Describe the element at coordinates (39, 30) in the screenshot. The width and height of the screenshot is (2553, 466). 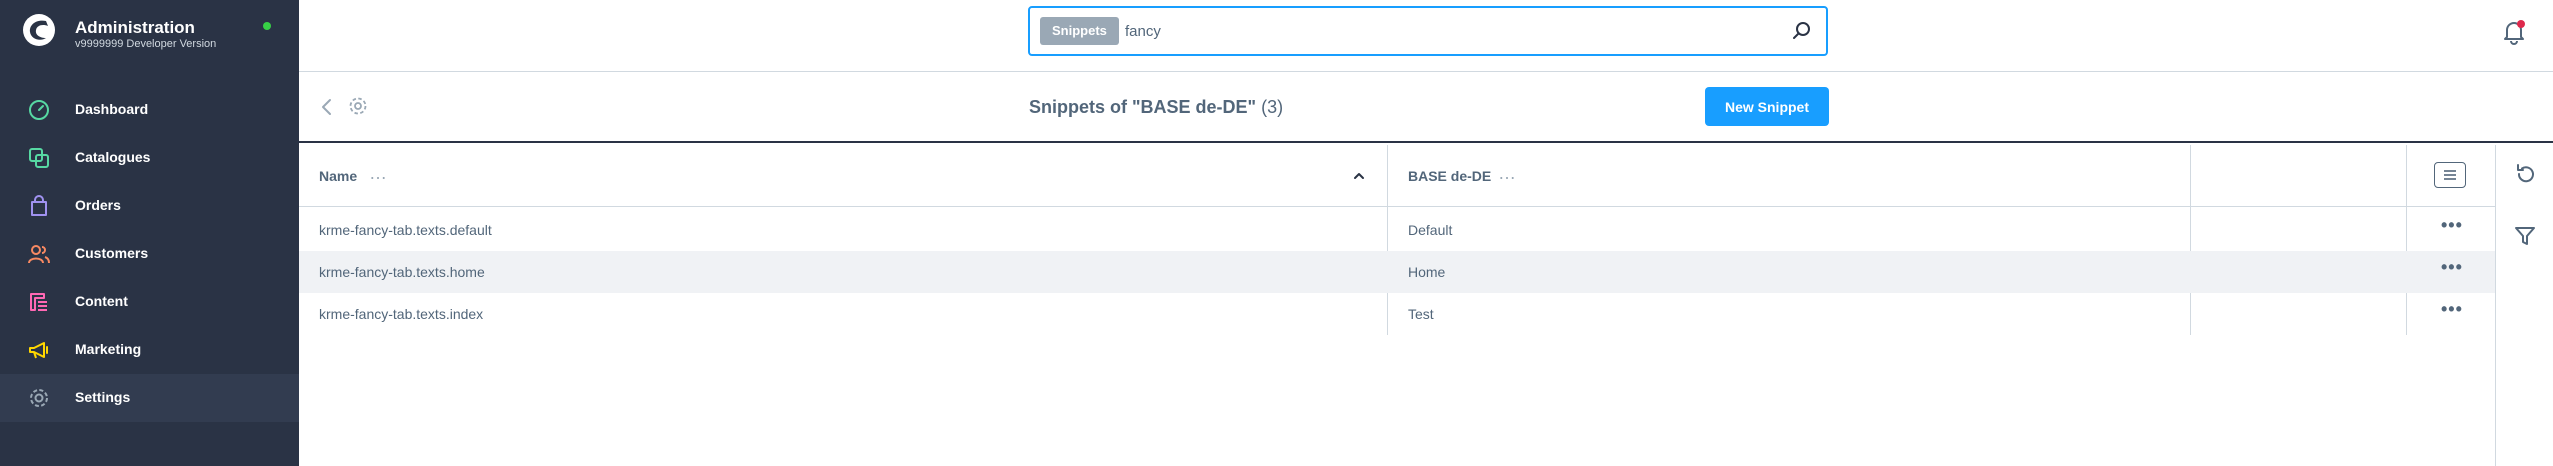
I see `shopware-logo-icon` at that location.